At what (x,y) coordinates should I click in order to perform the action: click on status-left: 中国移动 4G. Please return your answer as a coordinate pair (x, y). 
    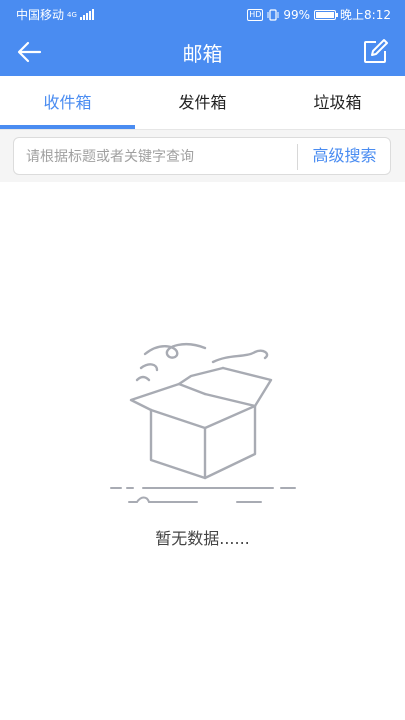
    Looking at the image, I should click on (55, 14).